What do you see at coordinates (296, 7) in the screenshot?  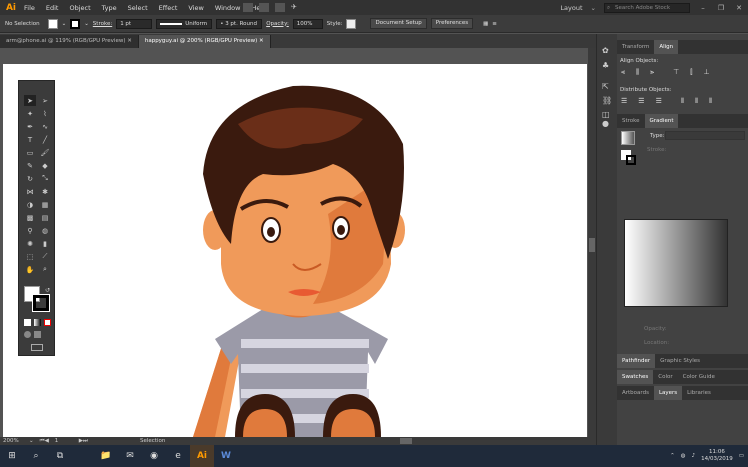 I see `gpu-performance-icon: ✈` at bounding box center [296, 7].